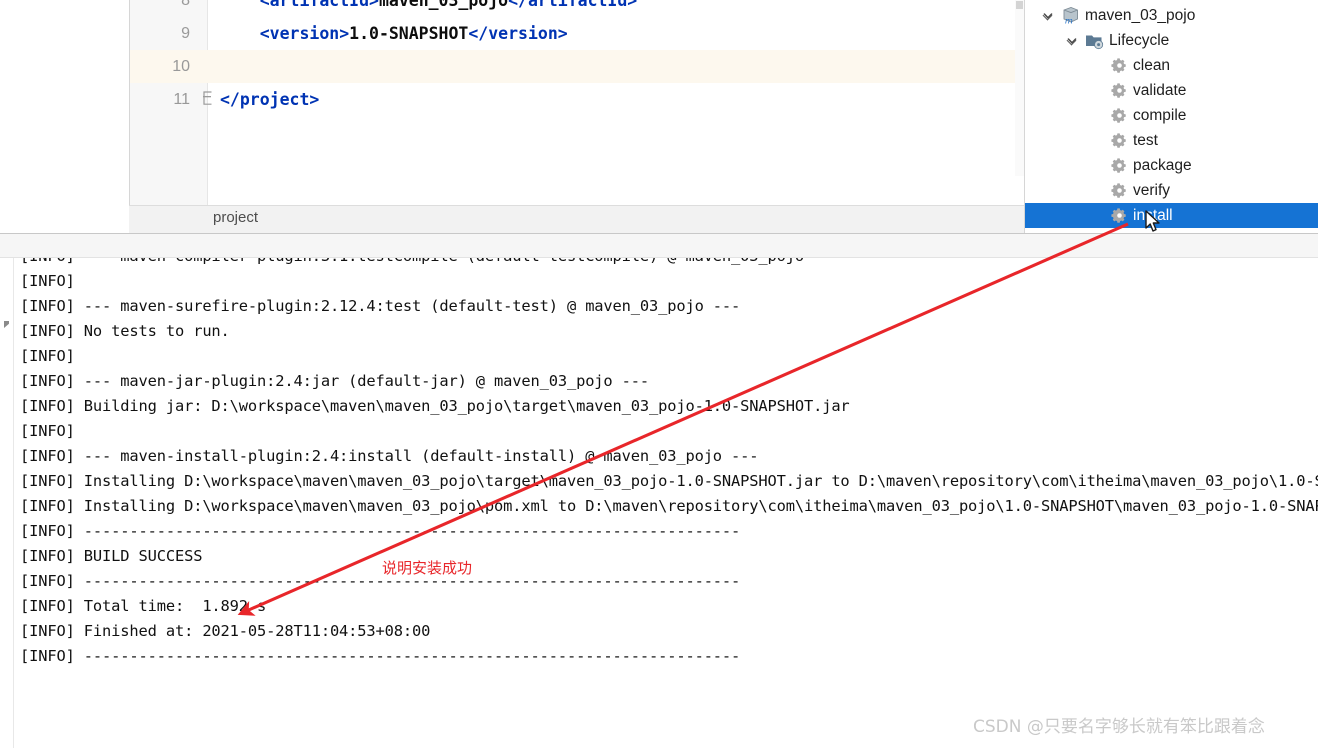  I want to click on editor-horizontal-scrollbar-track, so click(615, 184).